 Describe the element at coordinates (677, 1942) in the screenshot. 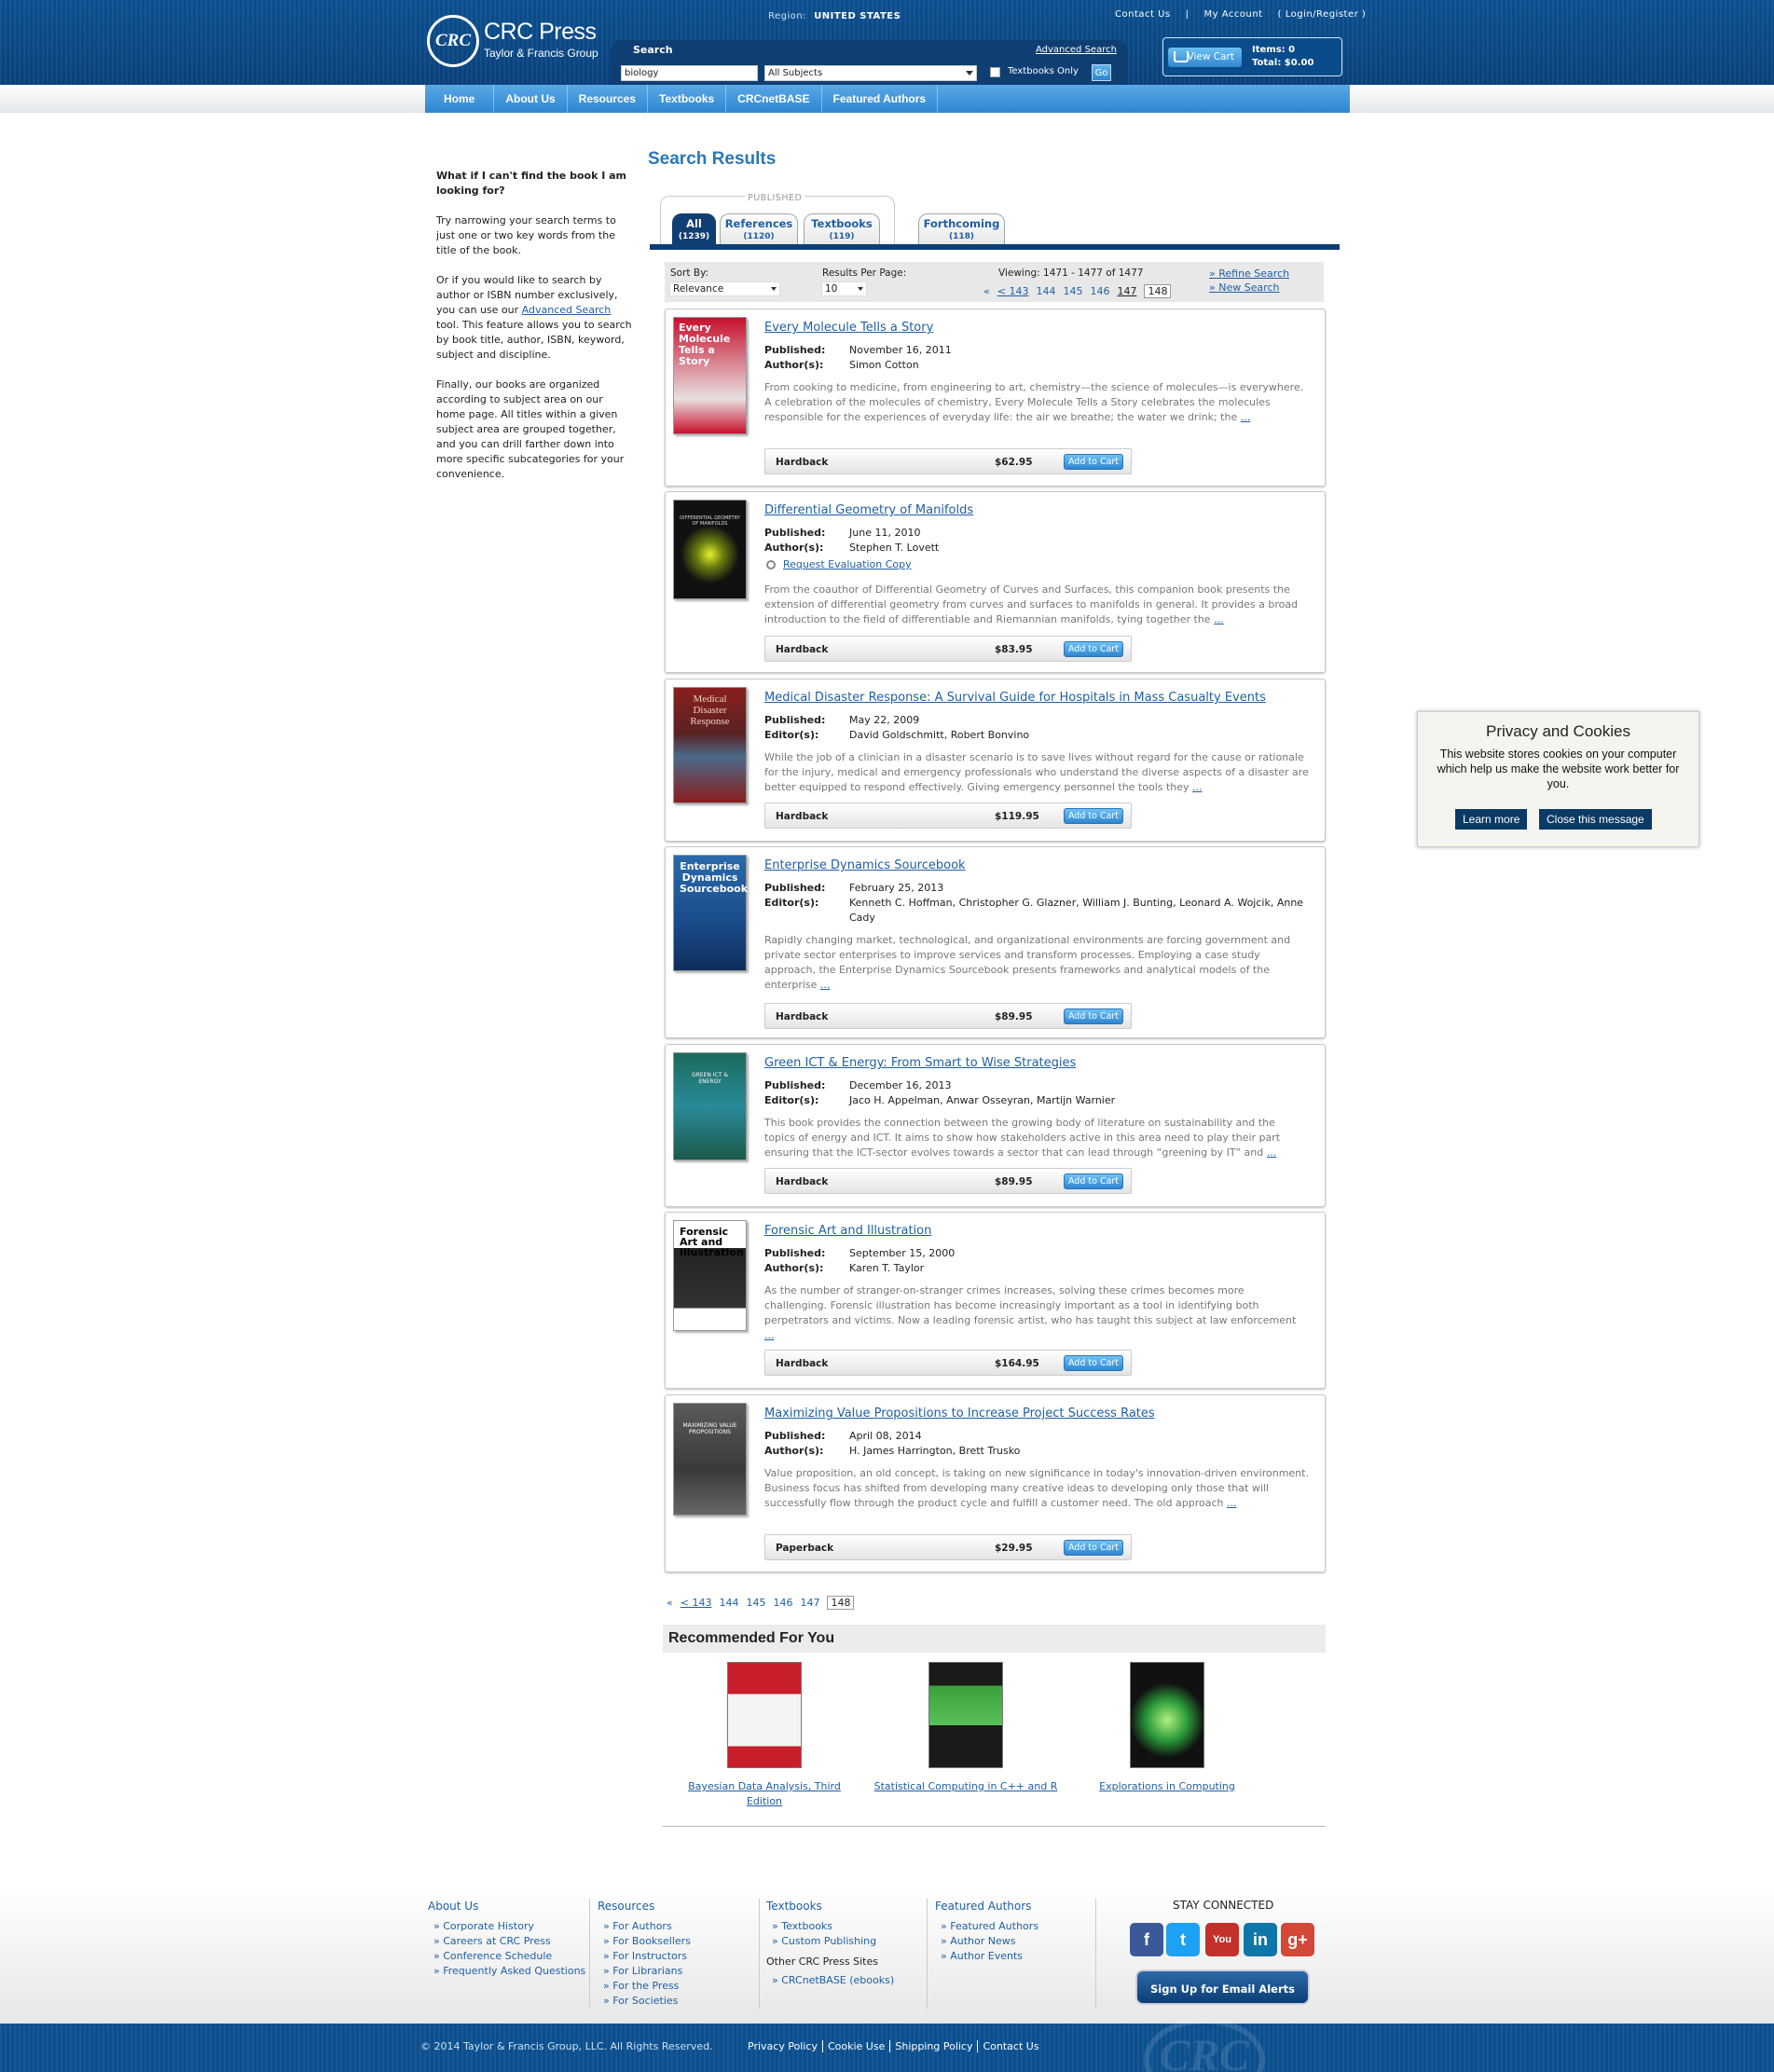

I see `footer-link: For Booksellers` at that location.